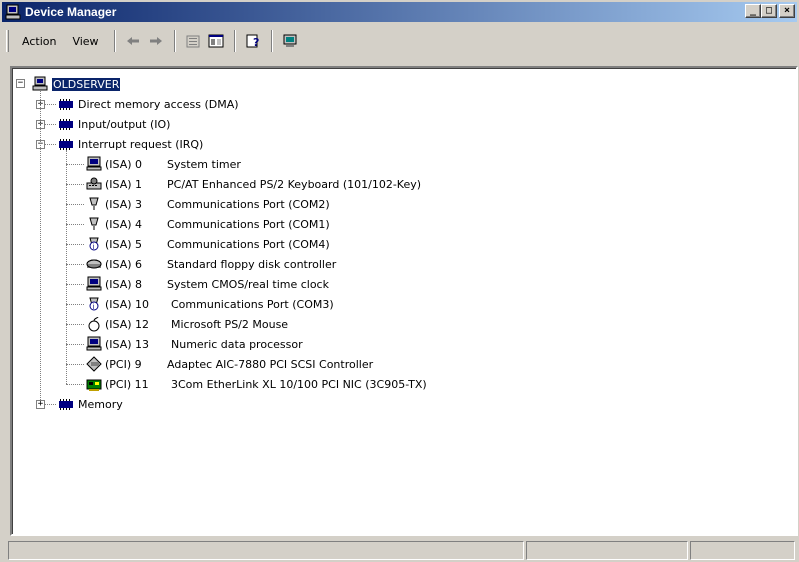  I want to click on title-bar: Device Manager _ □ ×, so click(399, 12).